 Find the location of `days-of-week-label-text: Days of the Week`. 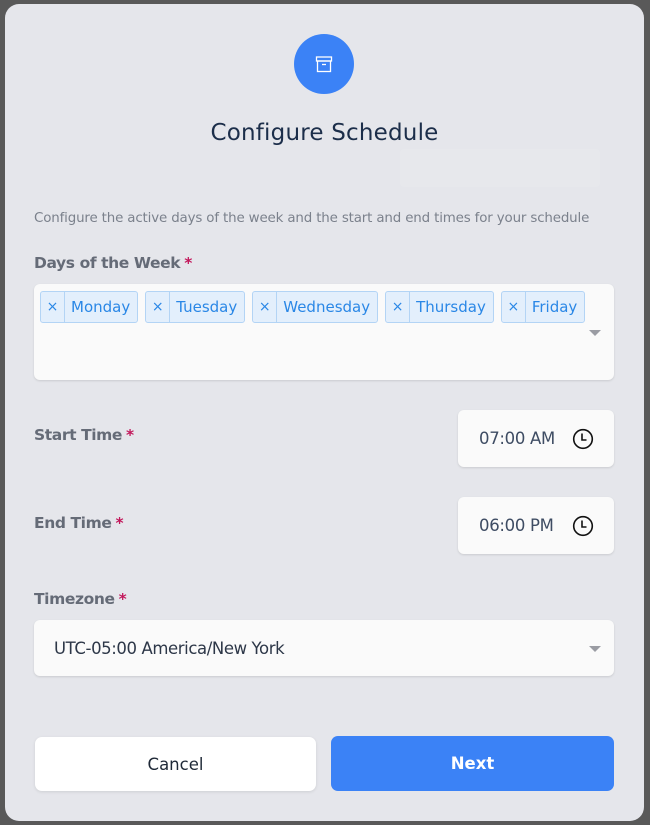

days-of-week-label-text: Days of the Week is located at coordinates (107, 263).